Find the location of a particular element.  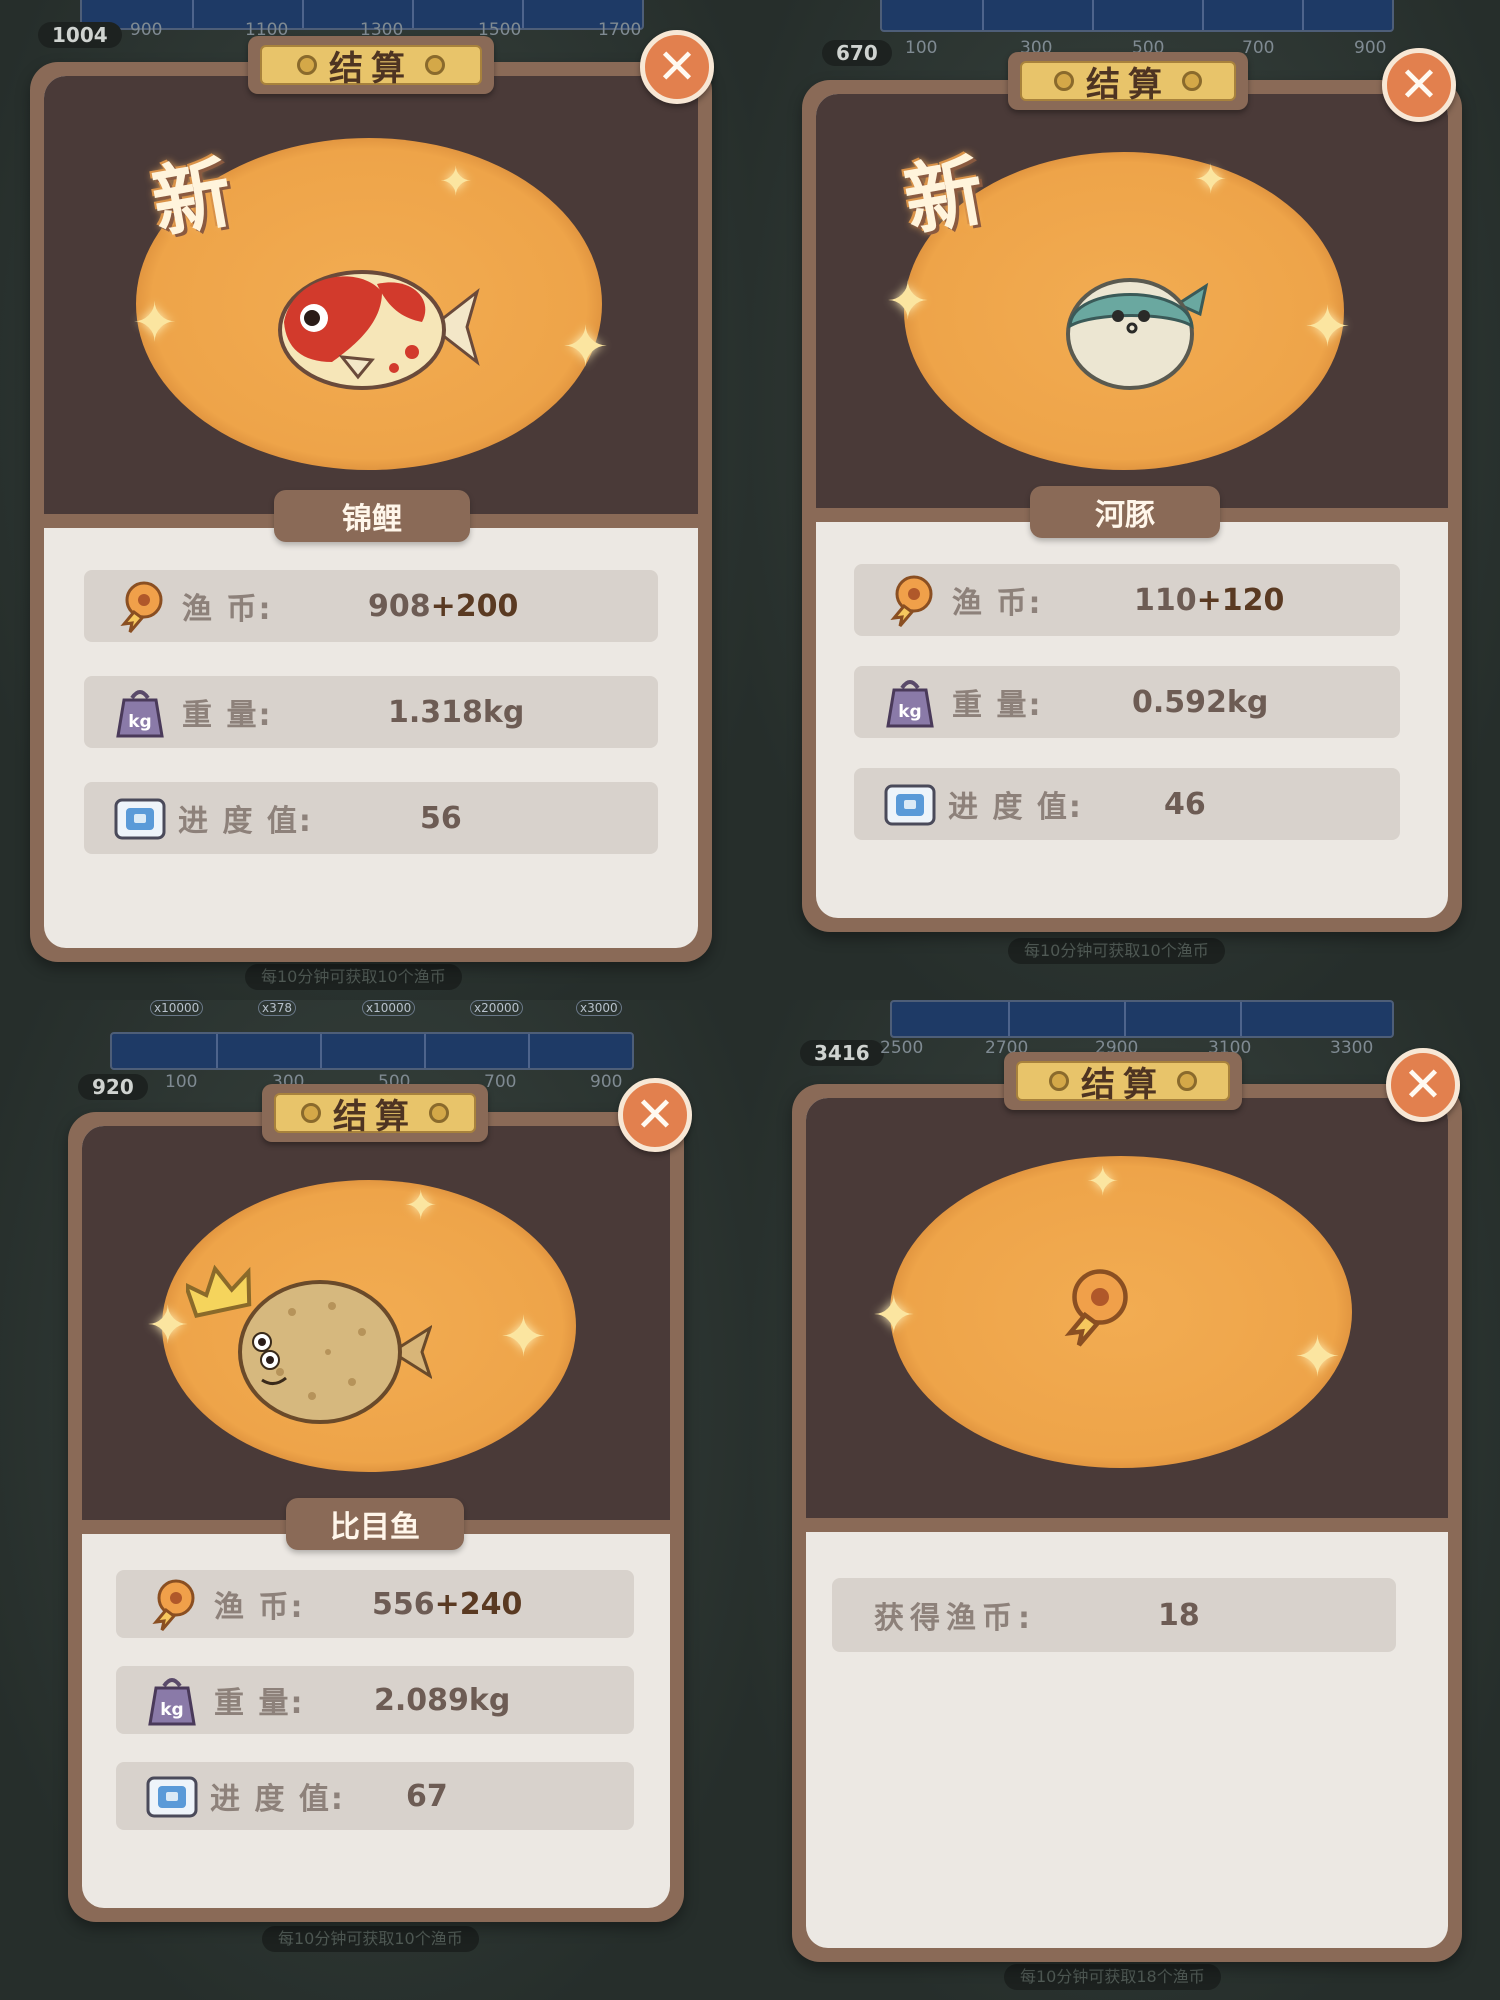

coin-reward-row: 渔 币: 110+120 is located at coordinates (1127, 600).